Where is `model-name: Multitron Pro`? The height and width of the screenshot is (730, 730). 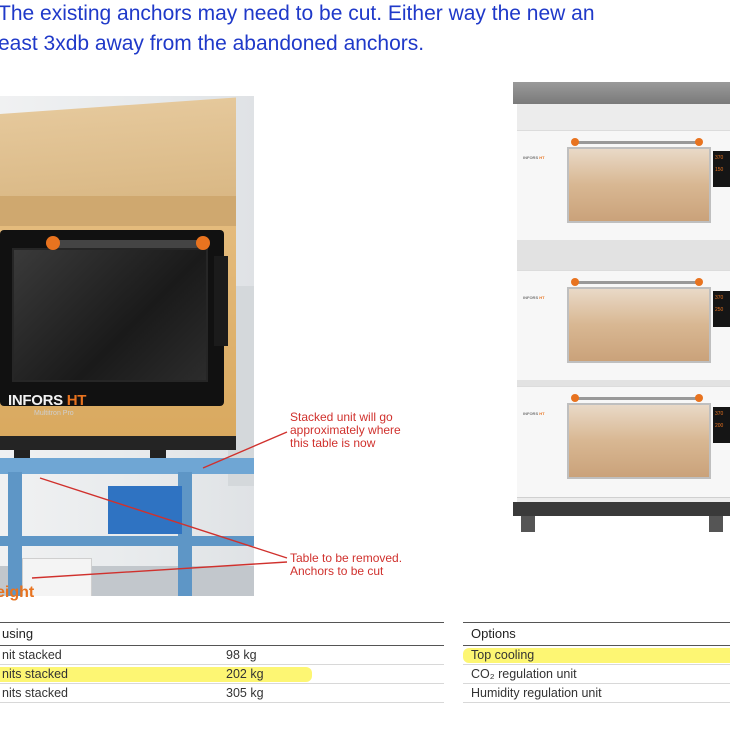
model-name: Multitron Pro is located at coordinates (54, 413).